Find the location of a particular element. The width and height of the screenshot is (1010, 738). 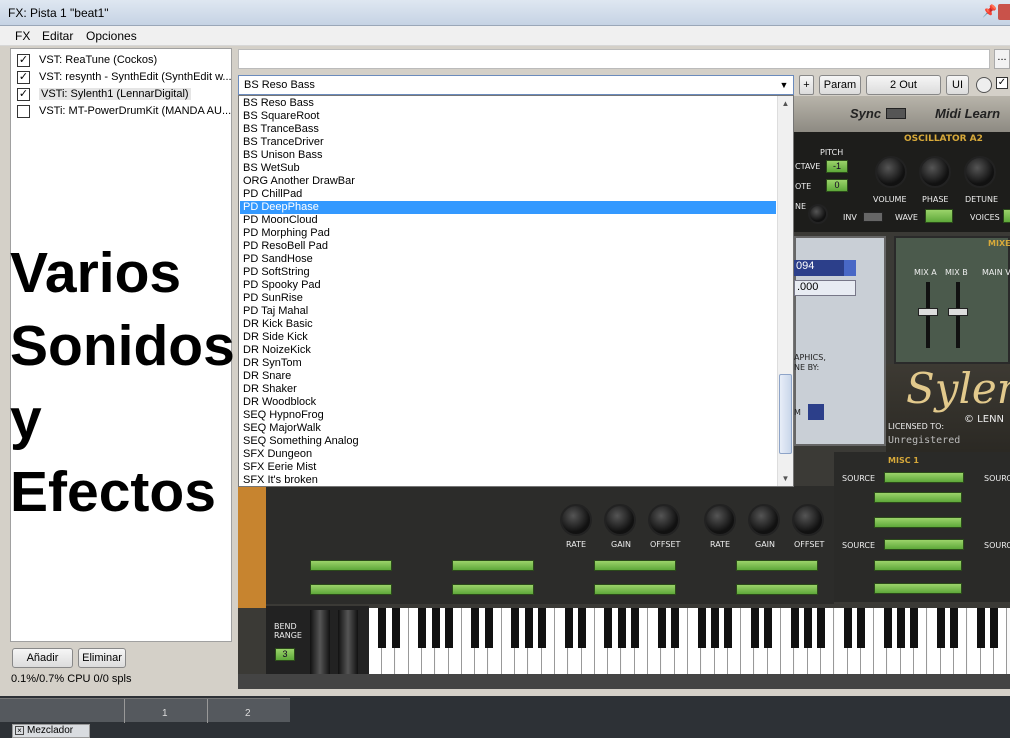

preset-list-item: PD Taj Mahal is located at coordinates (508, 311).